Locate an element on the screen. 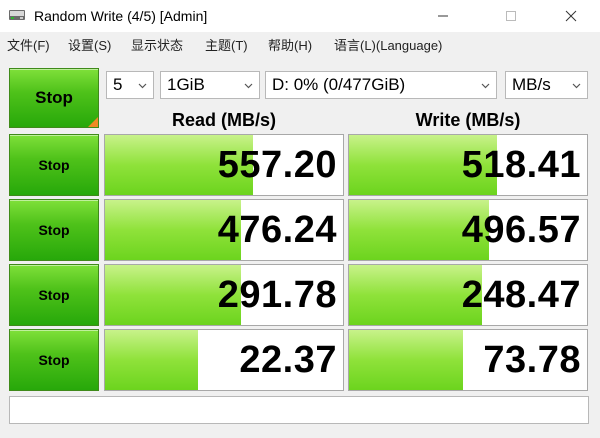  stop-button-row-2: Stop is located at coordinates (54, 230).